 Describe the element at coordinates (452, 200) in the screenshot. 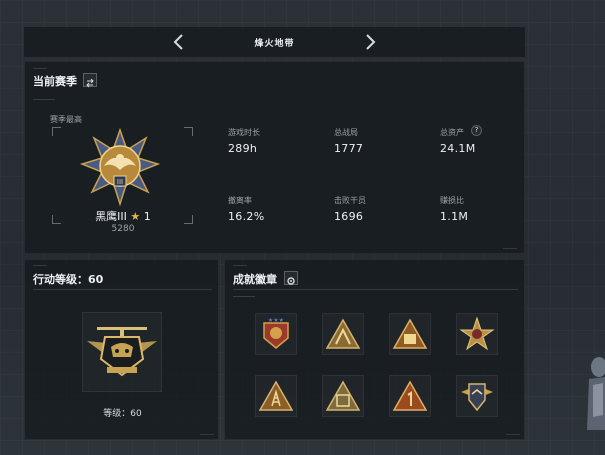

I see `stat-profit-label: 赚损比` at that location.